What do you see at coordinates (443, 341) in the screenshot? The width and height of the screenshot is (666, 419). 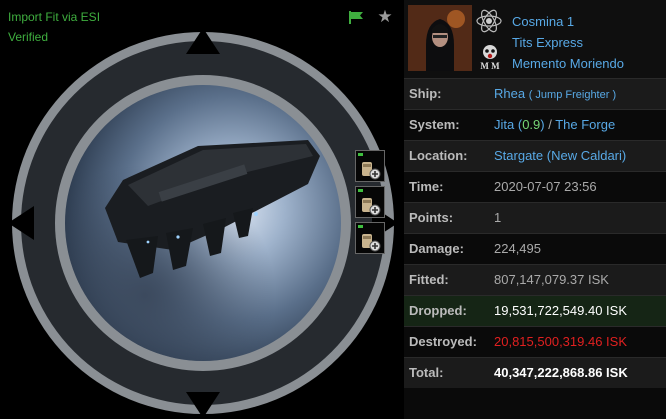 I see `destroyed-label: Destroyed:` at bounding box center [443, 341].